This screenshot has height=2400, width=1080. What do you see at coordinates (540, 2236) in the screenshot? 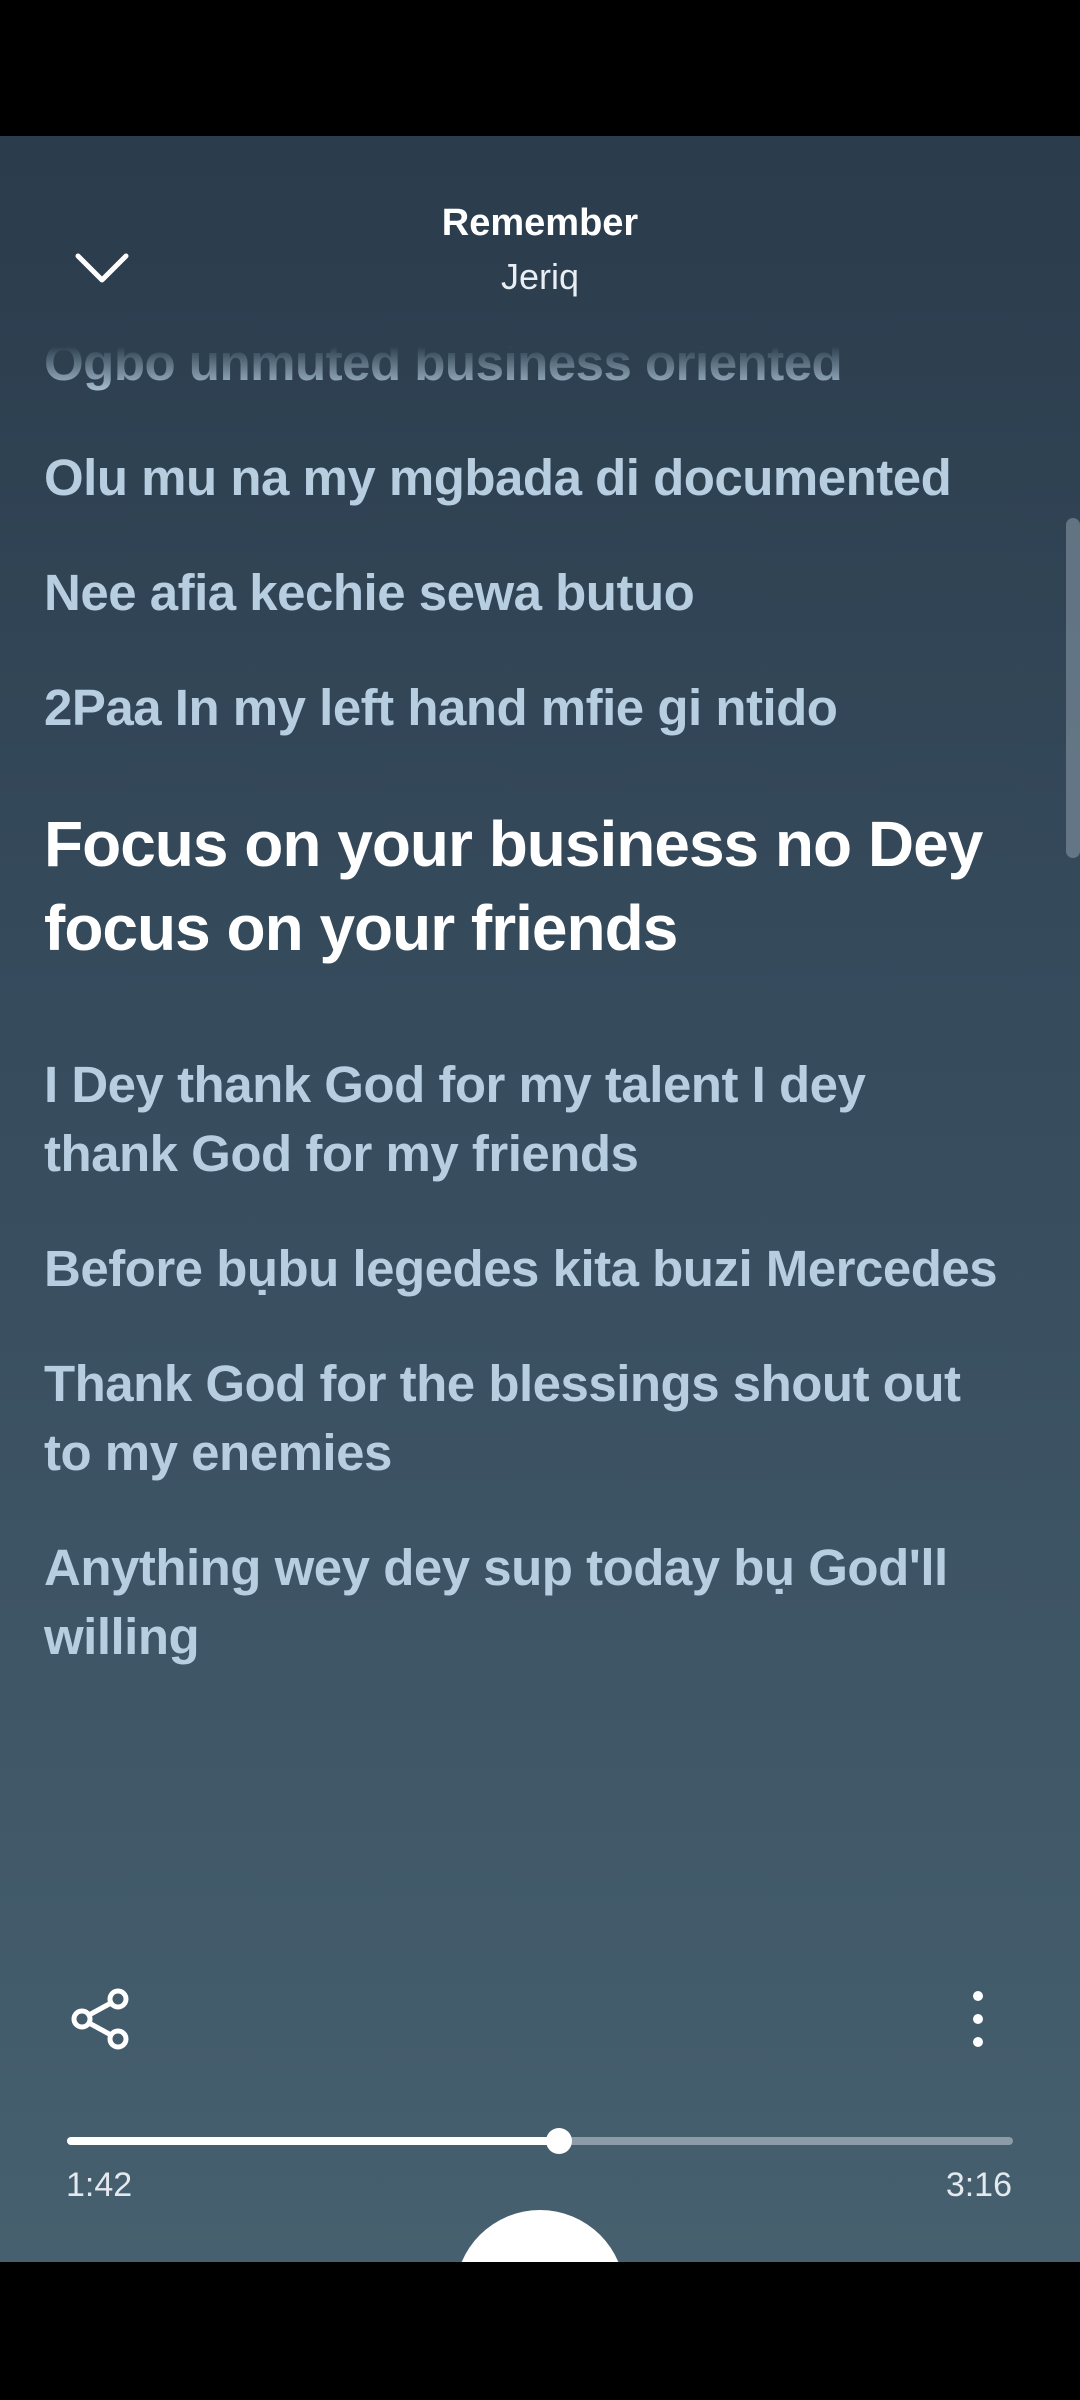
I see `play-pause-button` at bounding box center [540, 2236].